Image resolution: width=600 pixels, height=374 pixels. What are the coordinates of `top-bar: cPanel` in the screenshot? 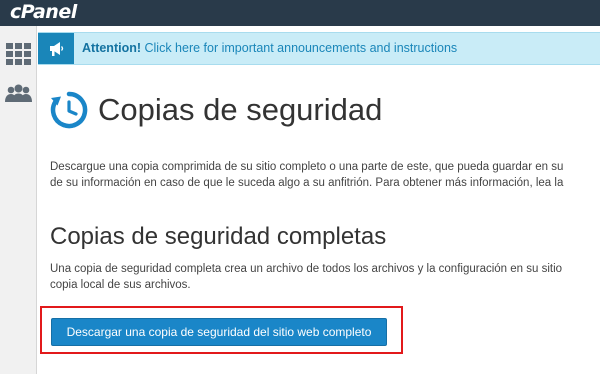 It's located at (300, 13).